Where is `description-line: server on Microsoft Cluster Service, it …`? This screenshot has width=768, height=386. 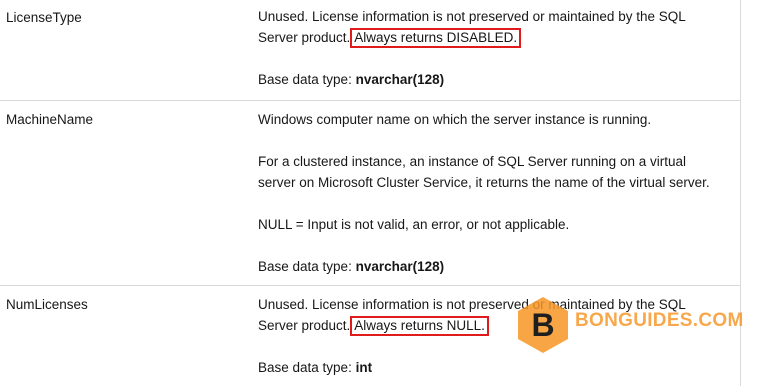 description-line: server on Microsoft Cluster Service, it … is located at coordinates (484, 182).